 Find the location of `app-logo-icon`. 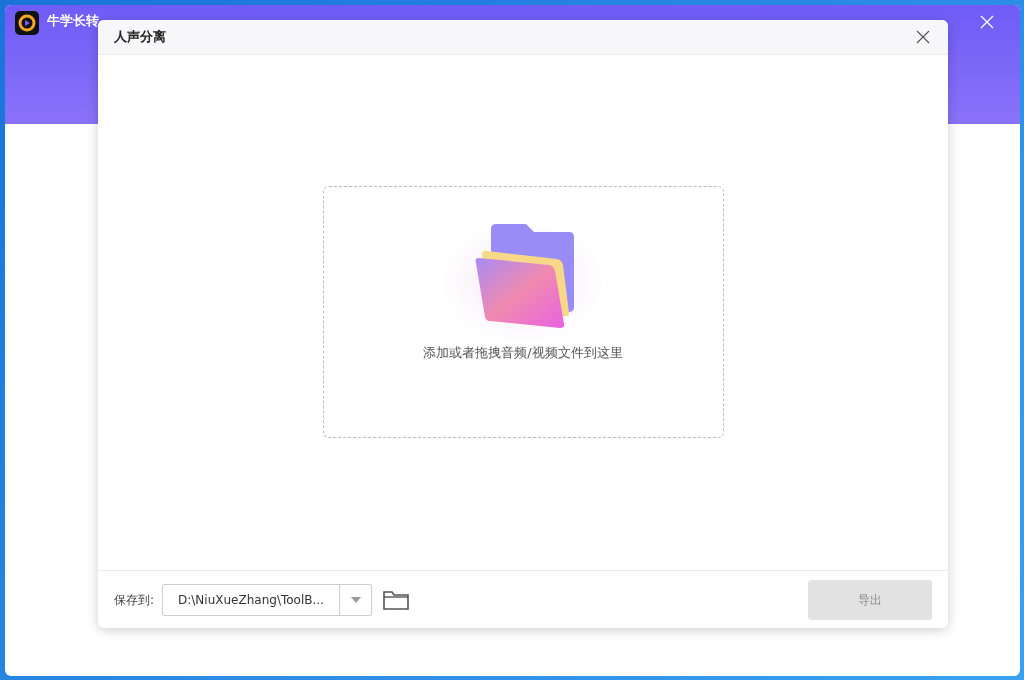

app-logo-icon is located at coordinates (27, 23).